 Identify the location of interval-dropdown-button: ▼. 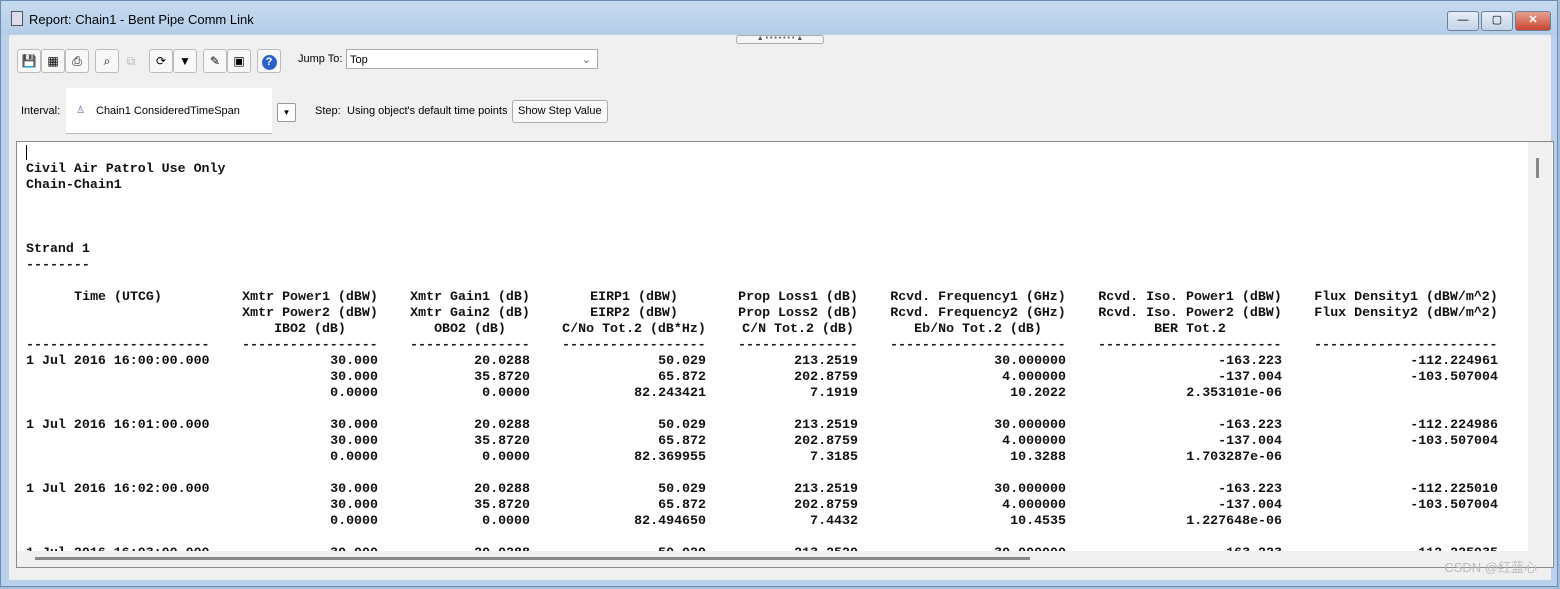
(286, 112).